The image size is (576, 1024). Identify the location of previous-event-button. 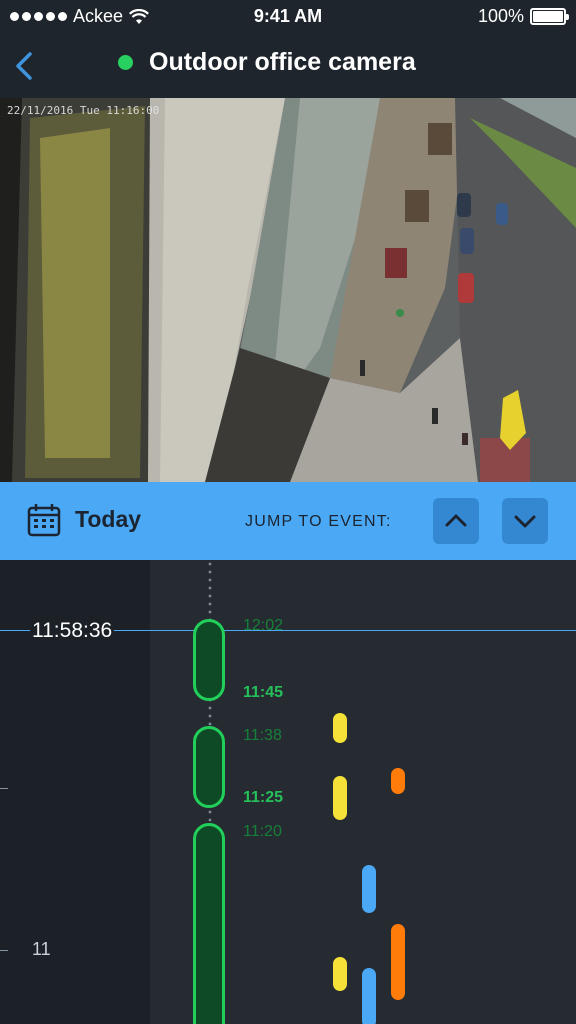
(456, 521).